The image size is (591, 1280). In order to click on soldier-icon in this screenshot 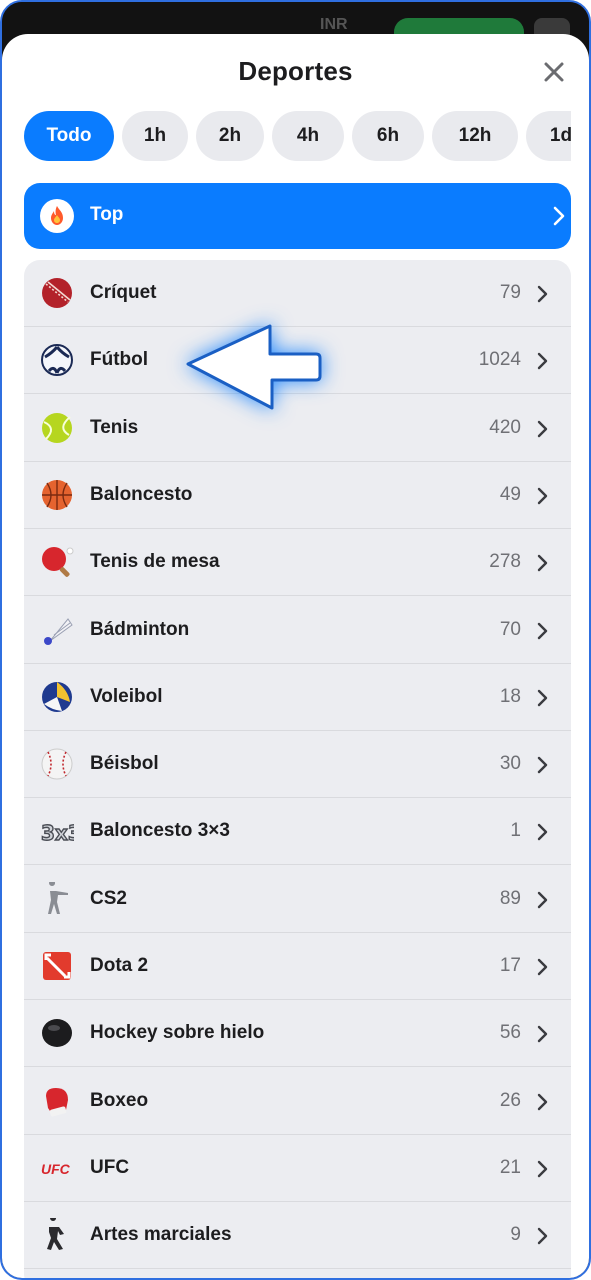, I will do `click(58, 897)`.